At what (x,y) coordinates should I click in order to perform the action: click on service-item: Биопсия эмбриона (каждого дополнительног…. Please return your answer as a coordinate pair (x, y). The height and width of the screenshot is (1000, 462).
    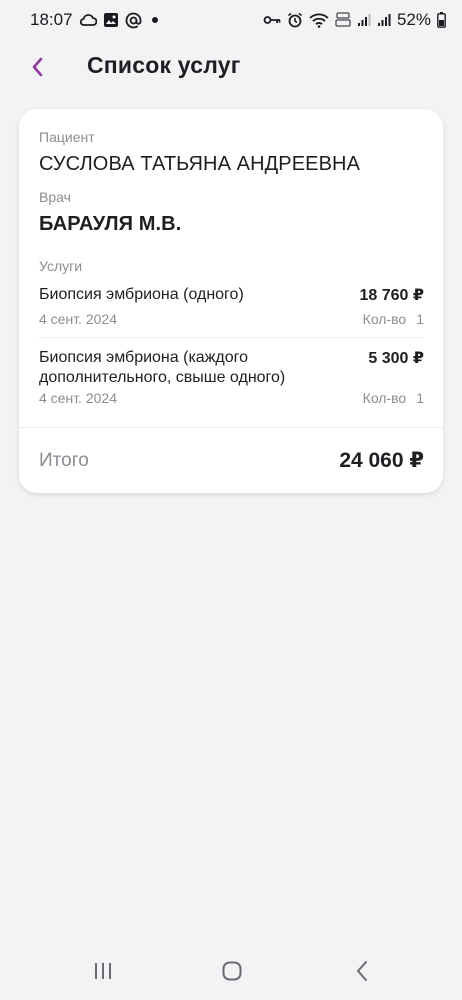
    Looking at the image, I should click on (231, 379).